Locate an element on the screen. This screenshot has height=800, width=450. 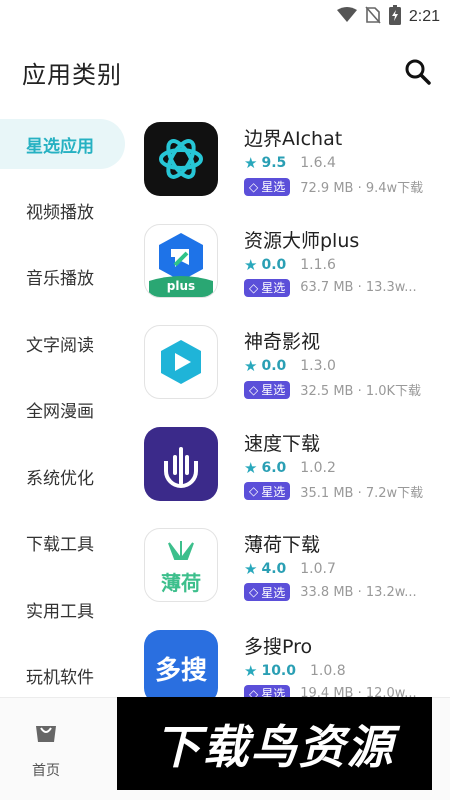
app-rating: ★ 0.0 1.3.0 is located at coordinates (290, 366).